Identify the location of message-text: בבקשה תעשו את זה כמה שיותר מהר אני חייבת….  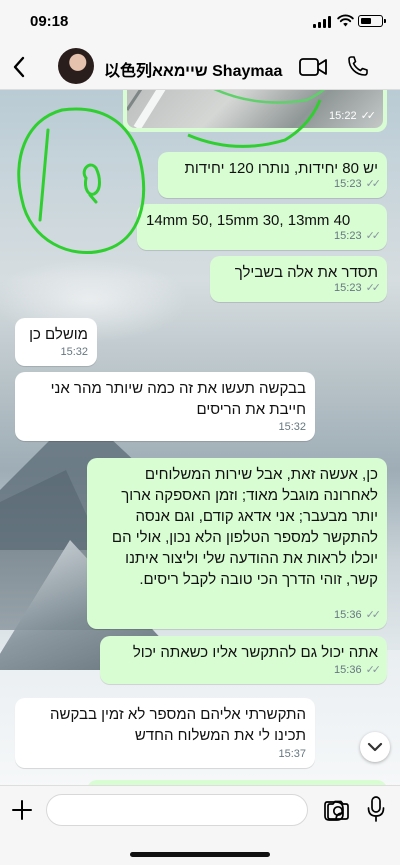
(178, 399).